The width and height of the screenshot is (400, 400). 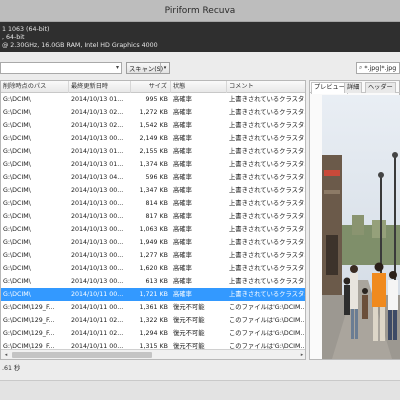 What do you see at coordinates (100, 87) in the screenshot?
I see `column-header-date: 最終更新日時` at bounding box center [100, 87].